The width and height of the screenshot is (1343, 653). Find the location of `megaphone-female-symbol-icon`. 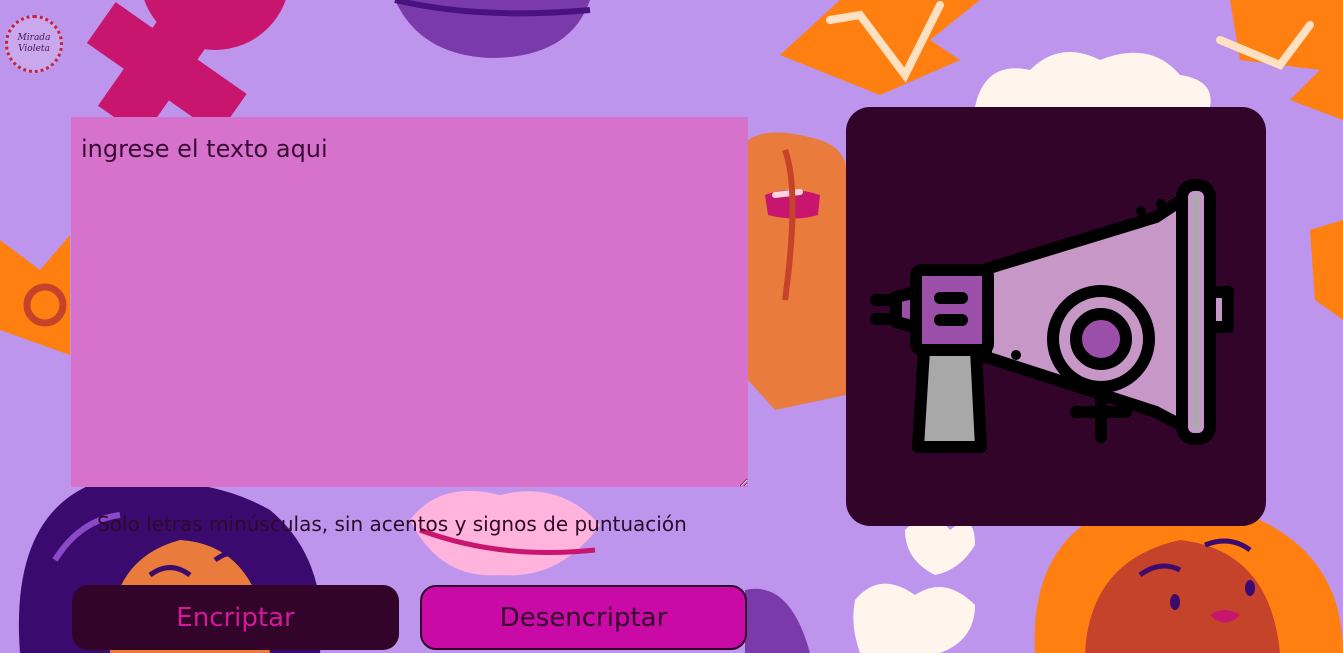

megaphone-female-symbol-icon is located at coordinates (1052, 316).